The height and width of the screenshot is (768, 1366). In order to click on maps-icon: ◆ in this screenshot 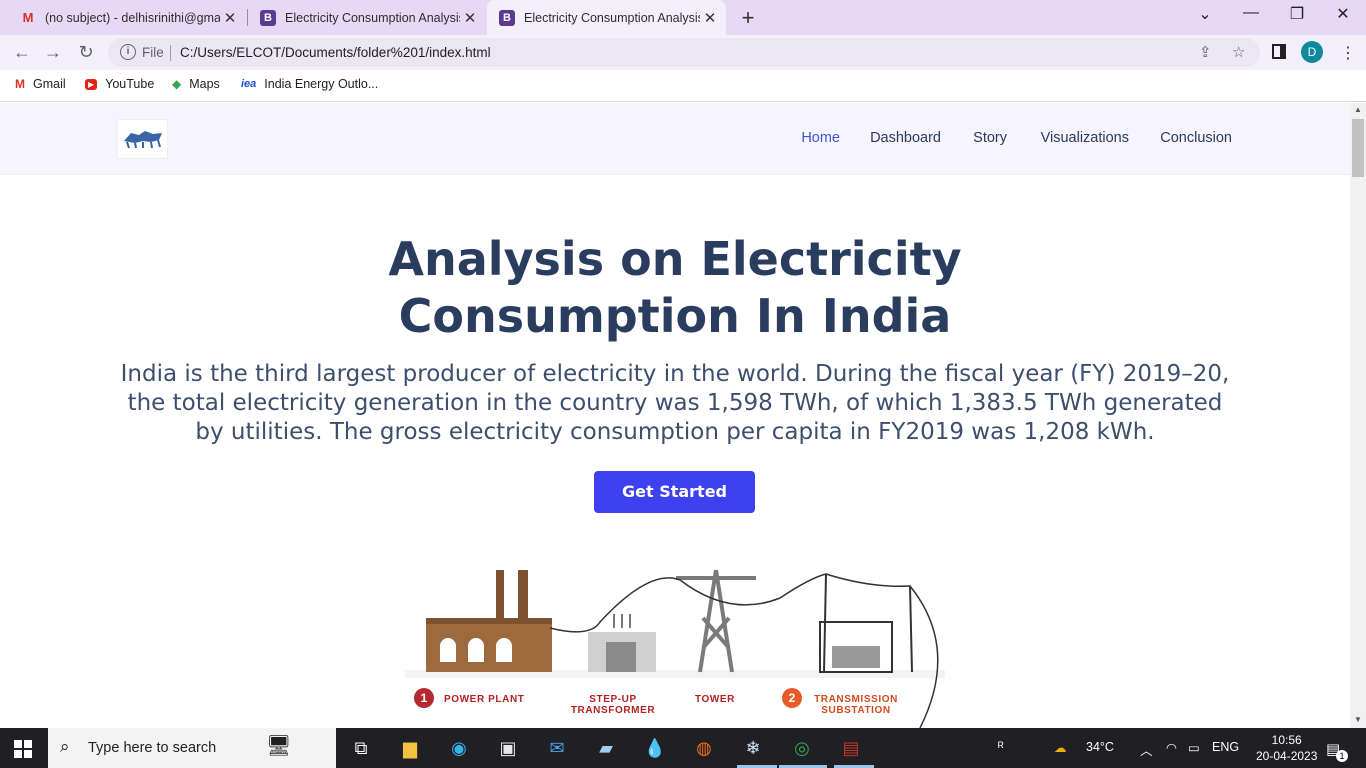, I will do `click(177, 84)`.